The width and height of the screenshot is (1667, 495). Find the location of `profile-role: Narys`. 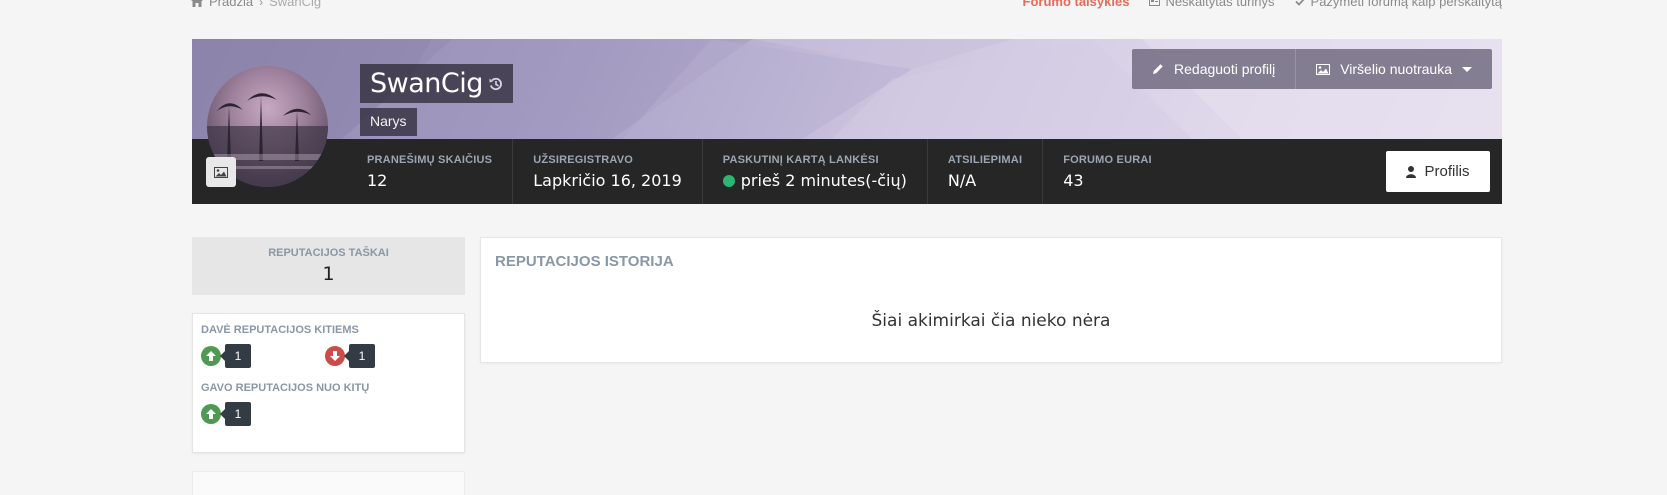

profile-role: Narys is located at coordinates (388, 121).